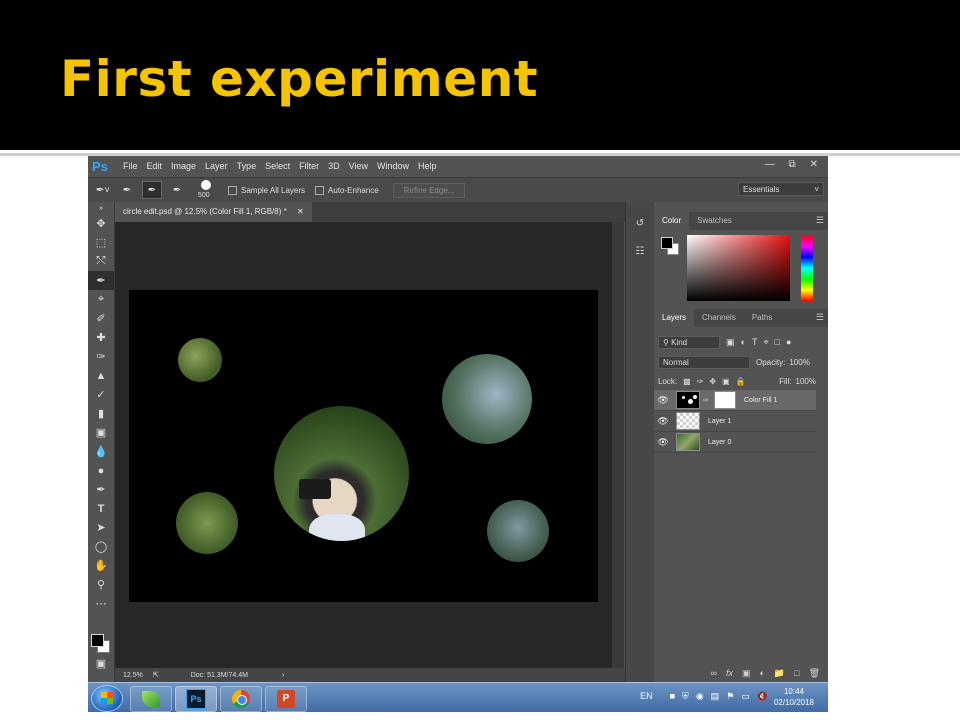 The width and height of the screenshot is (960, 720). I want to click on smart-object-filter-icon: □, so click(777, 342).